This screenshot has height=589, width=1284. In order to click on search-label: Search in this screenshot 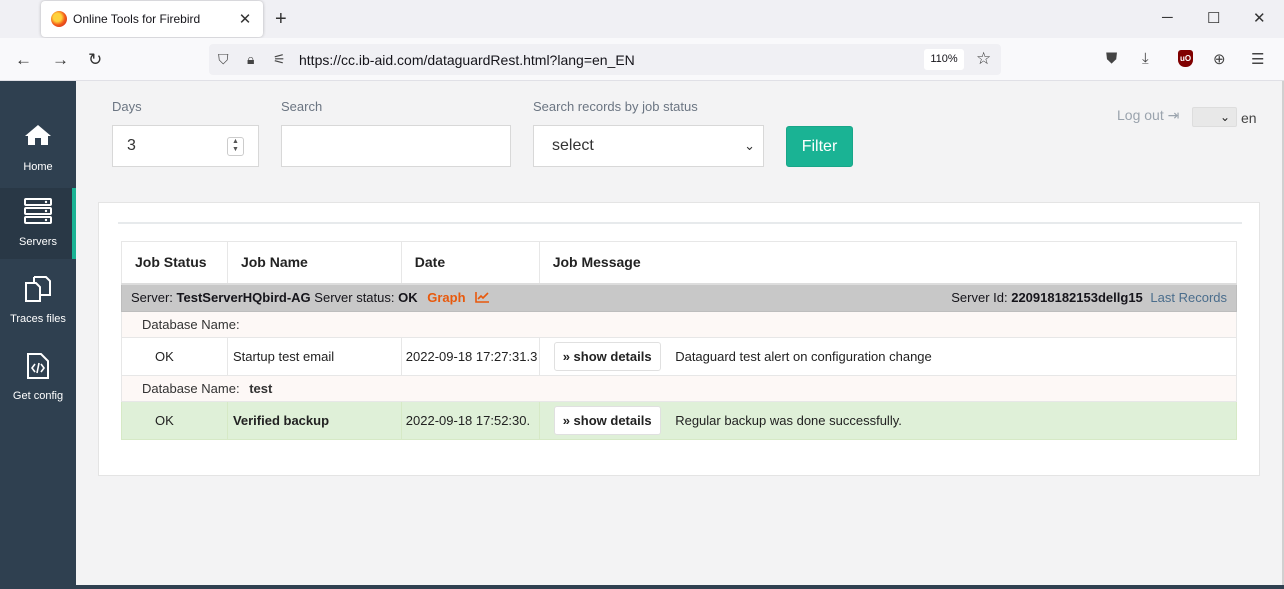, I will do `click(302, 106)`.